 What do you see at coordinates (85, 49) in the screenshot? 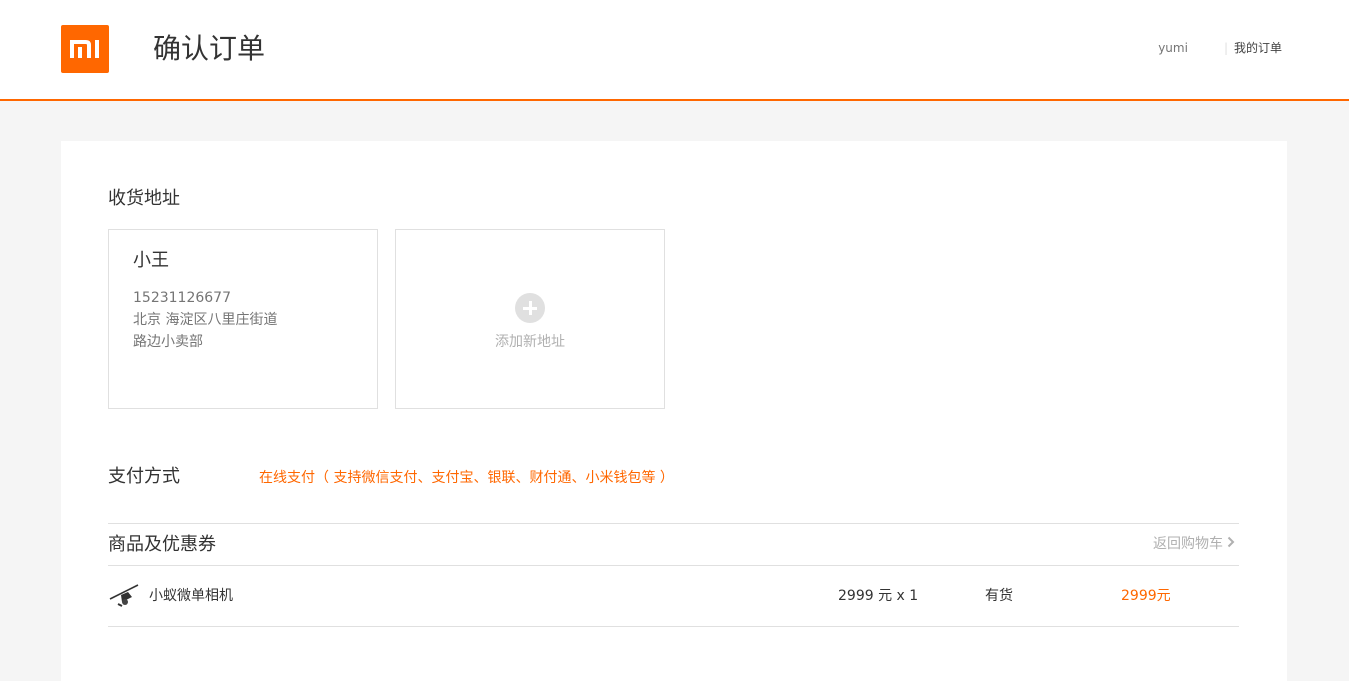
I see `mi-logo-icon` at bounding box center [85, 49].